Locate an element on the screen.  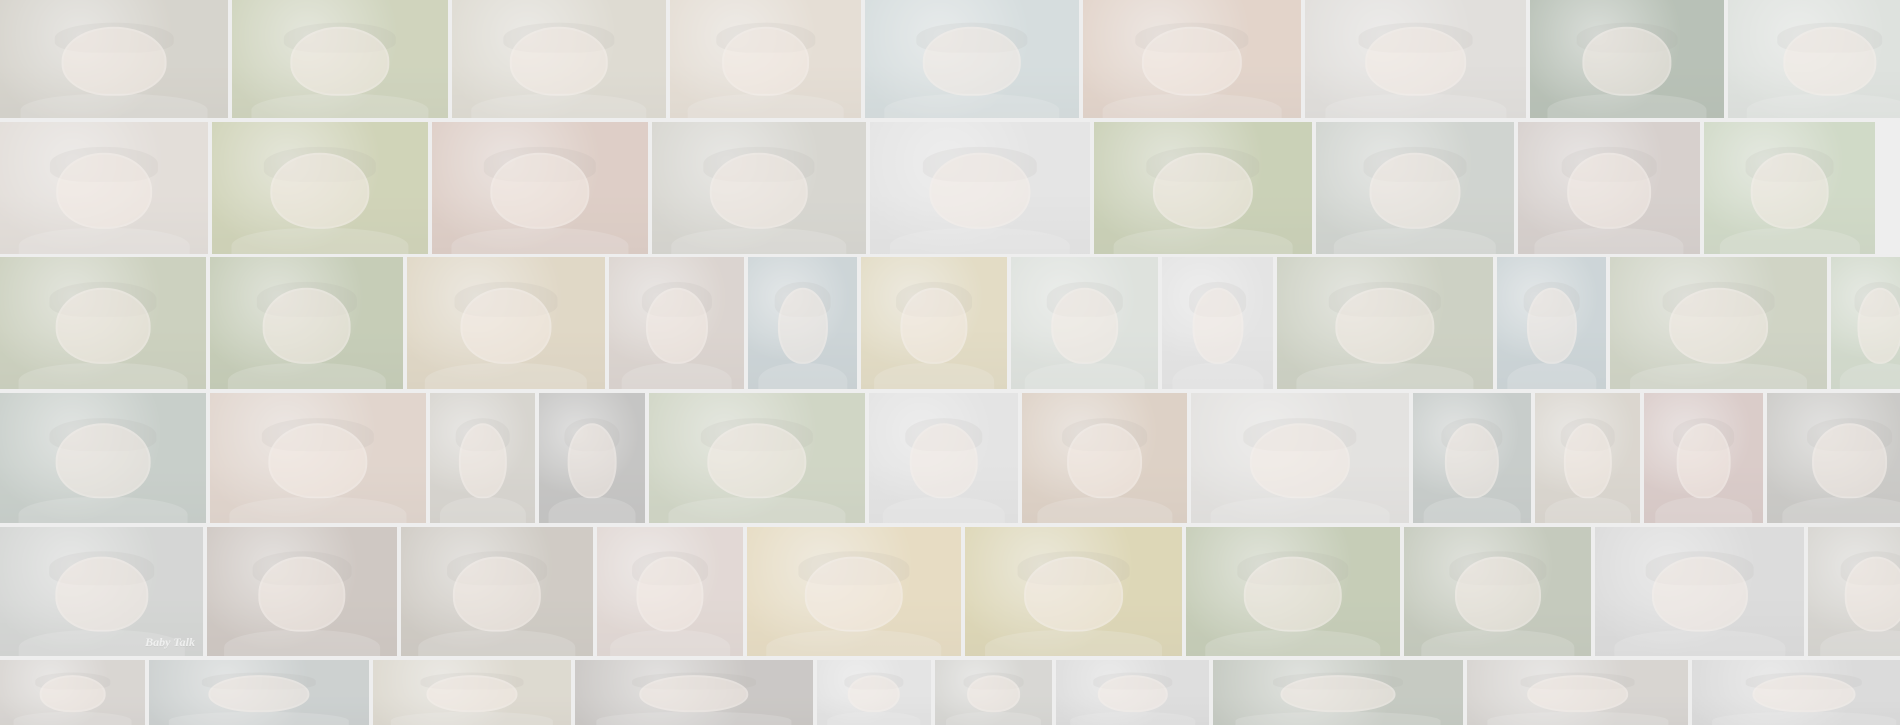
mosaic-row is located at coordinates (950, 692).